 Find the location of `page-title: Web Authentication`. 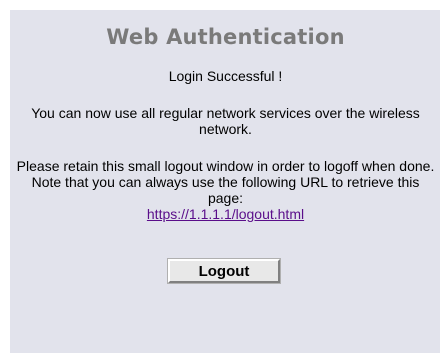

page-title: Web Authentication is located at coordinates (225, 37).